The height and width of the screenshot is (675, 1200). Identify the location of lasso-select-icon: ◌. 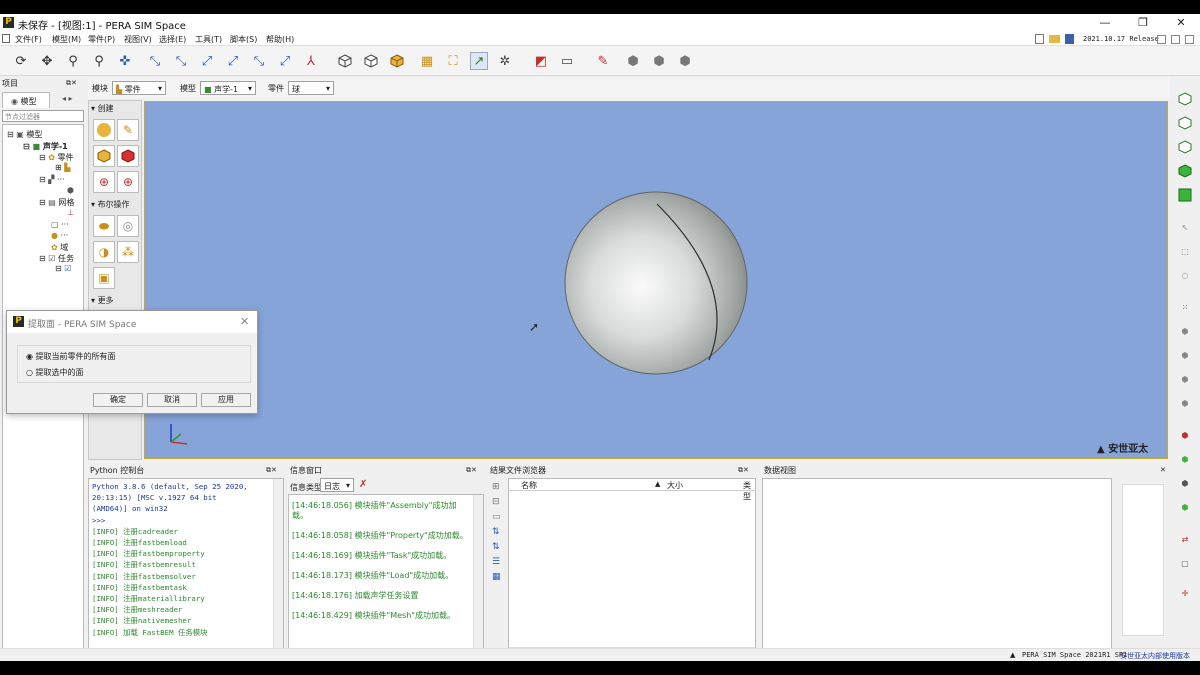
(1185, 275).